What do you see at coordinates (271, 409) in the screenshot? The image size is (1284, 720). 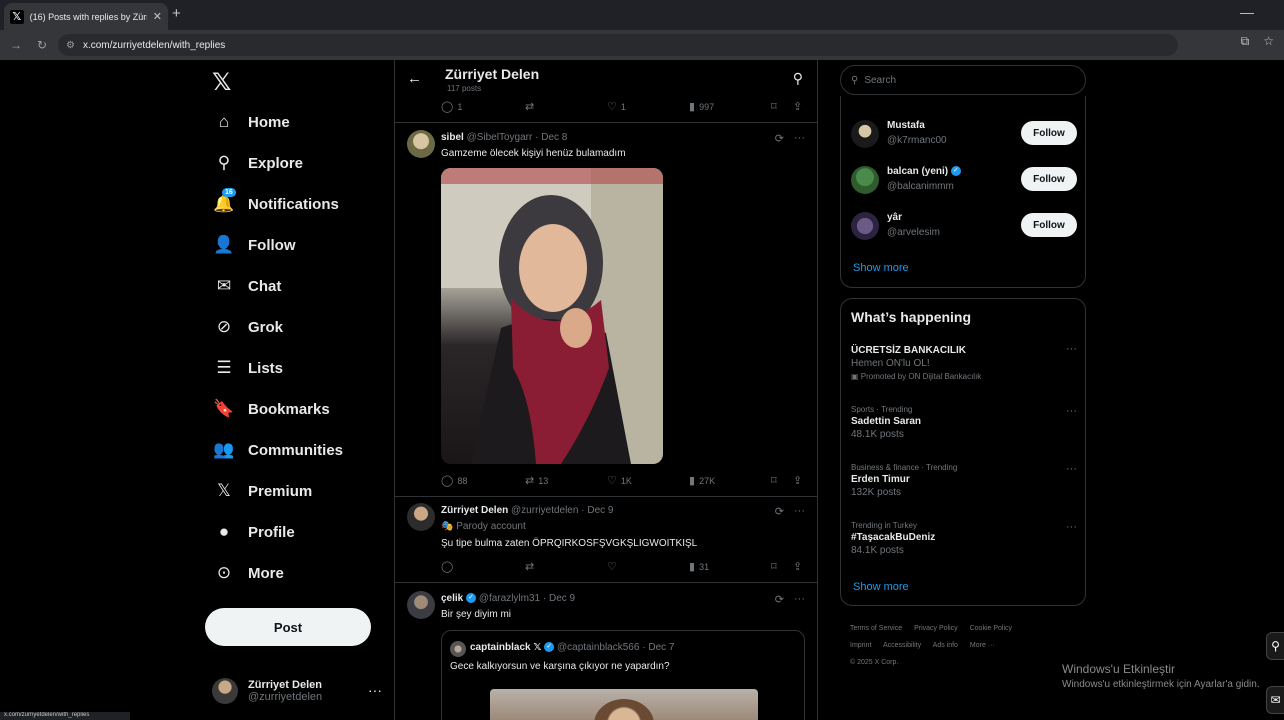 I see `nav-bookmarks: 🔖 Bookmarks` at bounding box center [271, 409].